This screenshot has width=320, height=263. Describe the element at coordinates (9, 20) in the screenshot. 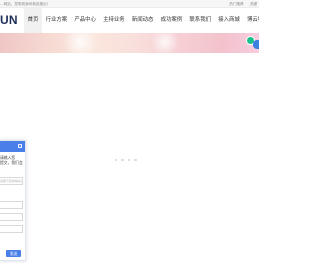

I see `site-logo: UN` at that location.